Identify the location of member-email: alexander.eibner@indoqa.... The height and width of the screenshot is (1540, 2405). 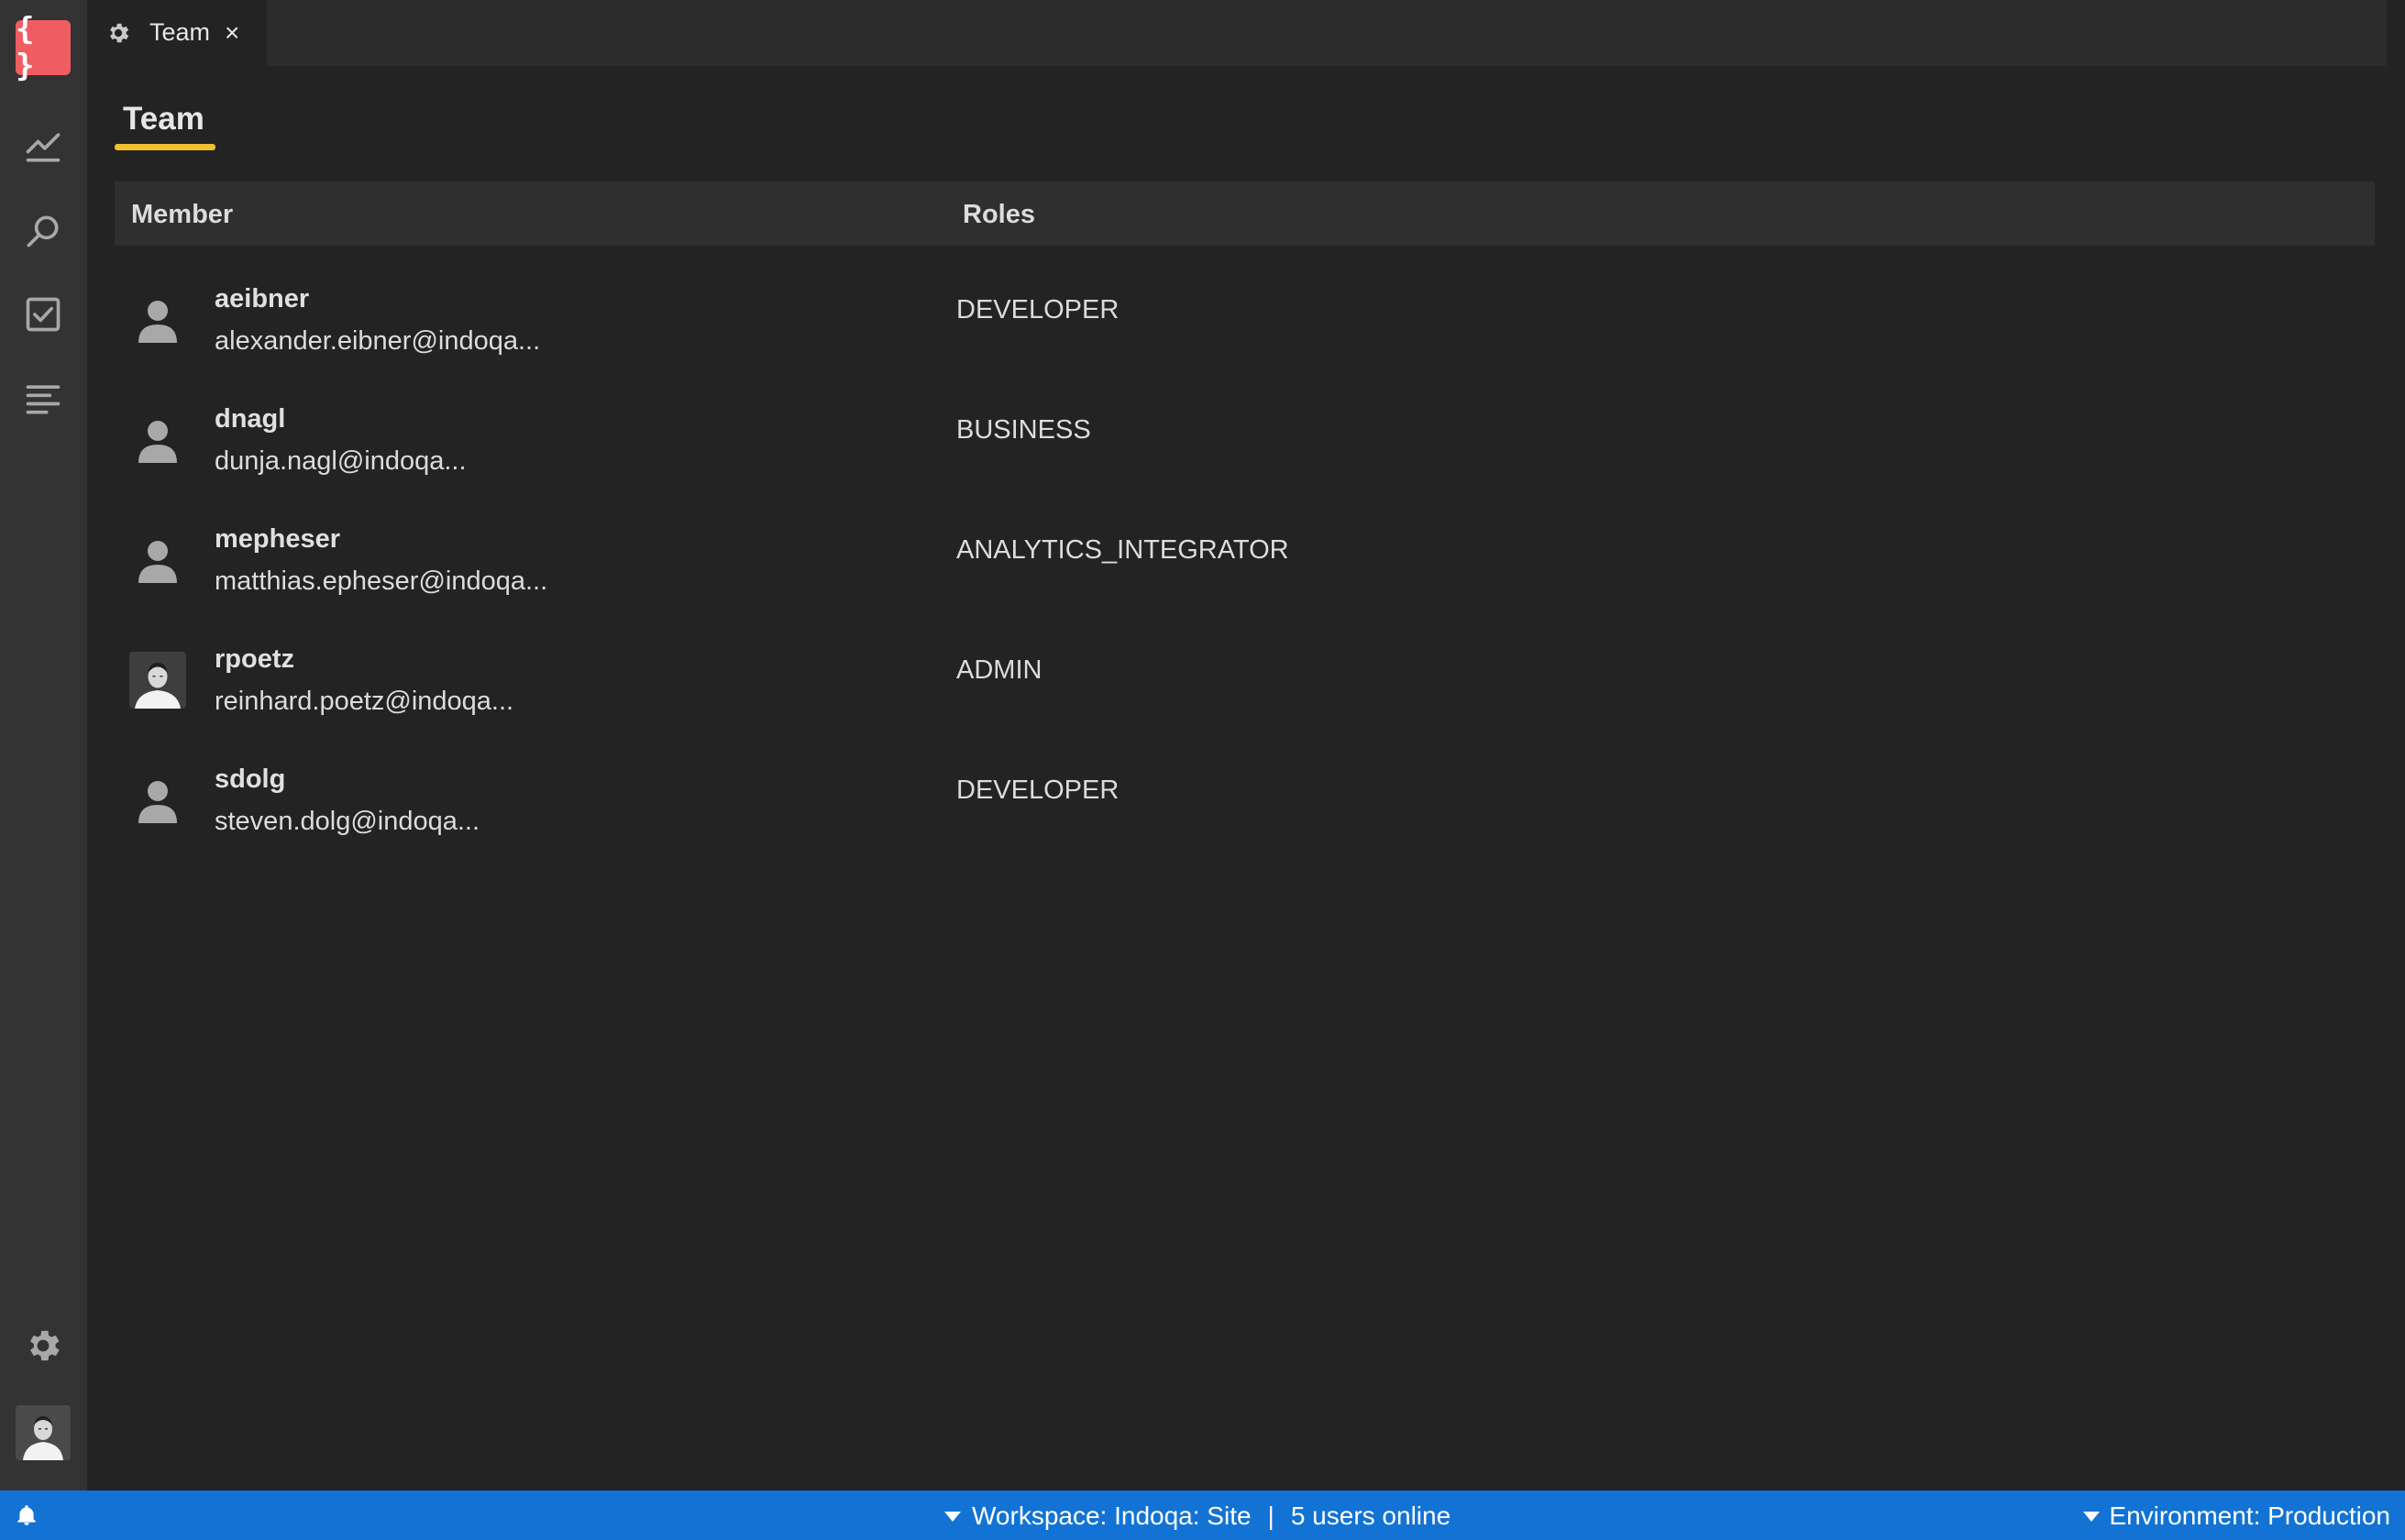
(378, 341).